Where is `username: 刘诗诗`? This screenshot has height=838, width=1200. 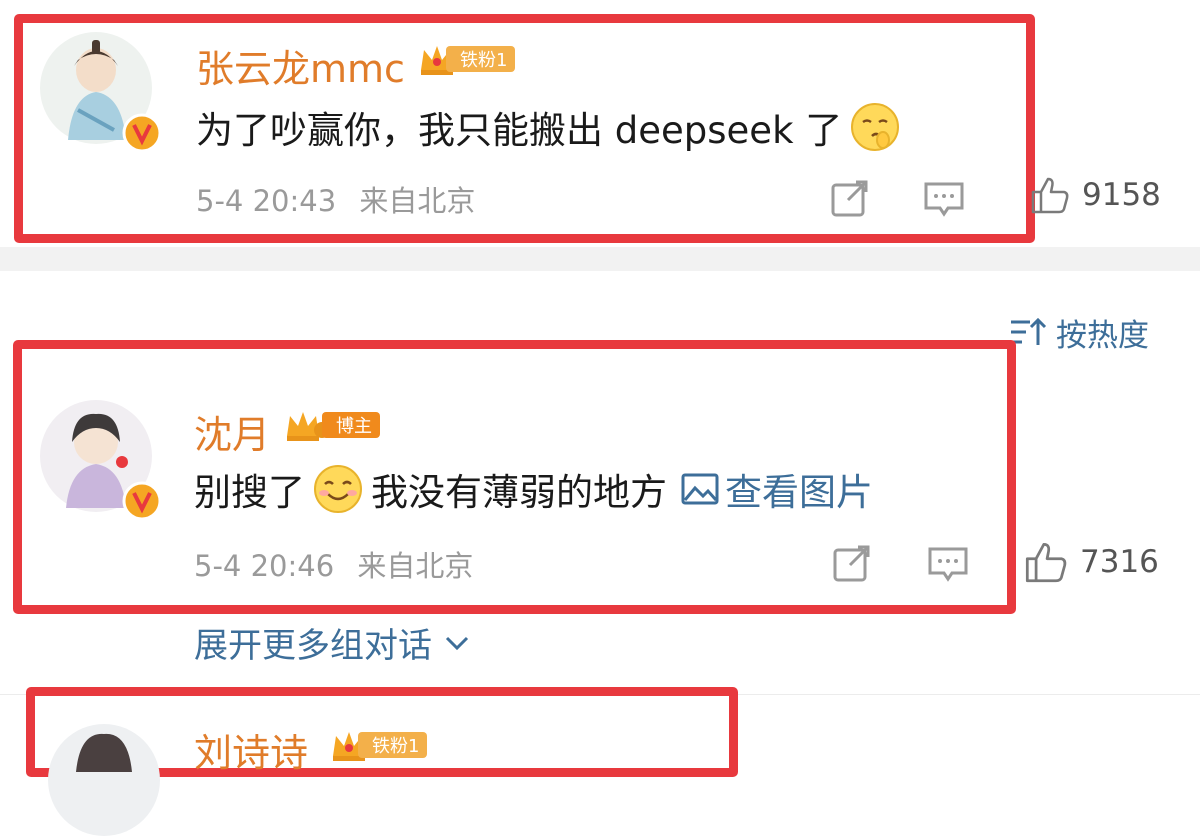
username: 刘诗诗 is located at coordinates (251, 749).